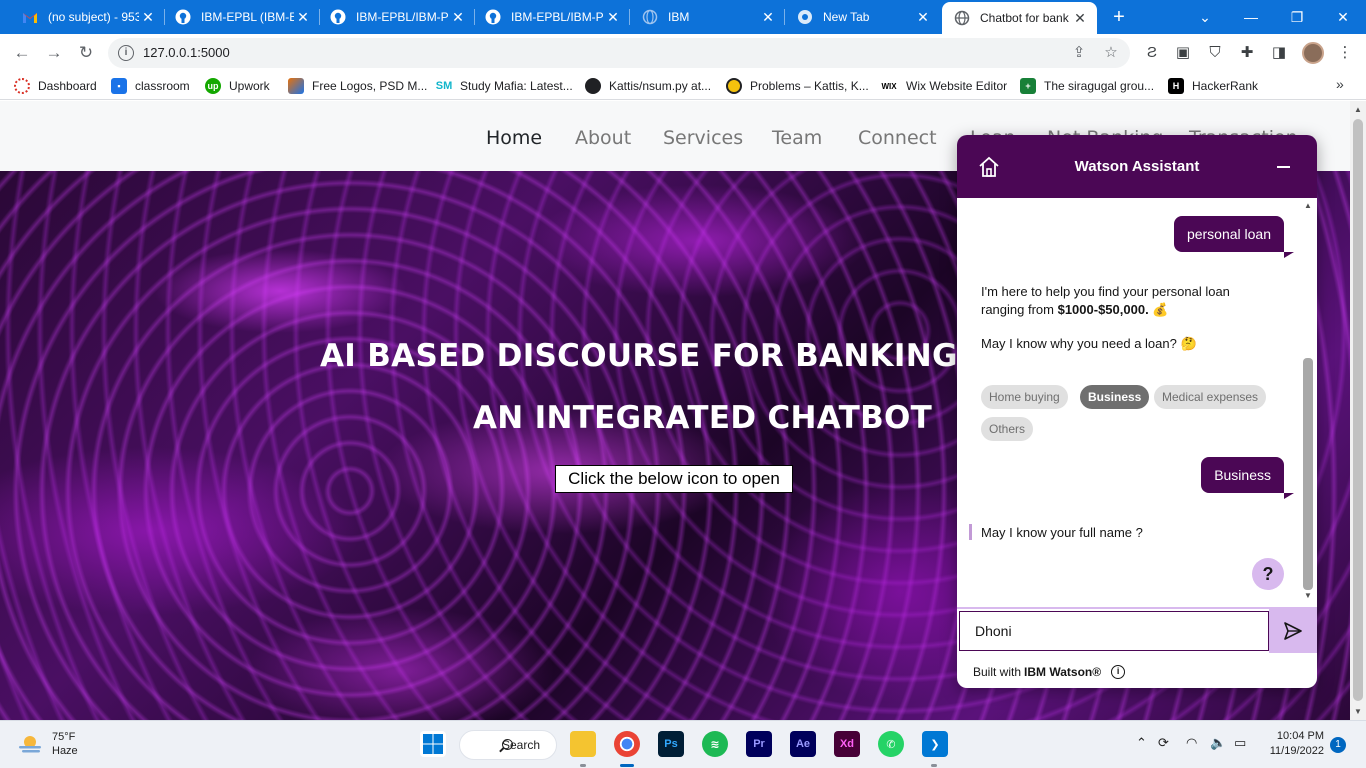  Describe the element at coordinates (1183, 53) in the screenshot. I see `picture-in-picture-icon: ▣` at that location.